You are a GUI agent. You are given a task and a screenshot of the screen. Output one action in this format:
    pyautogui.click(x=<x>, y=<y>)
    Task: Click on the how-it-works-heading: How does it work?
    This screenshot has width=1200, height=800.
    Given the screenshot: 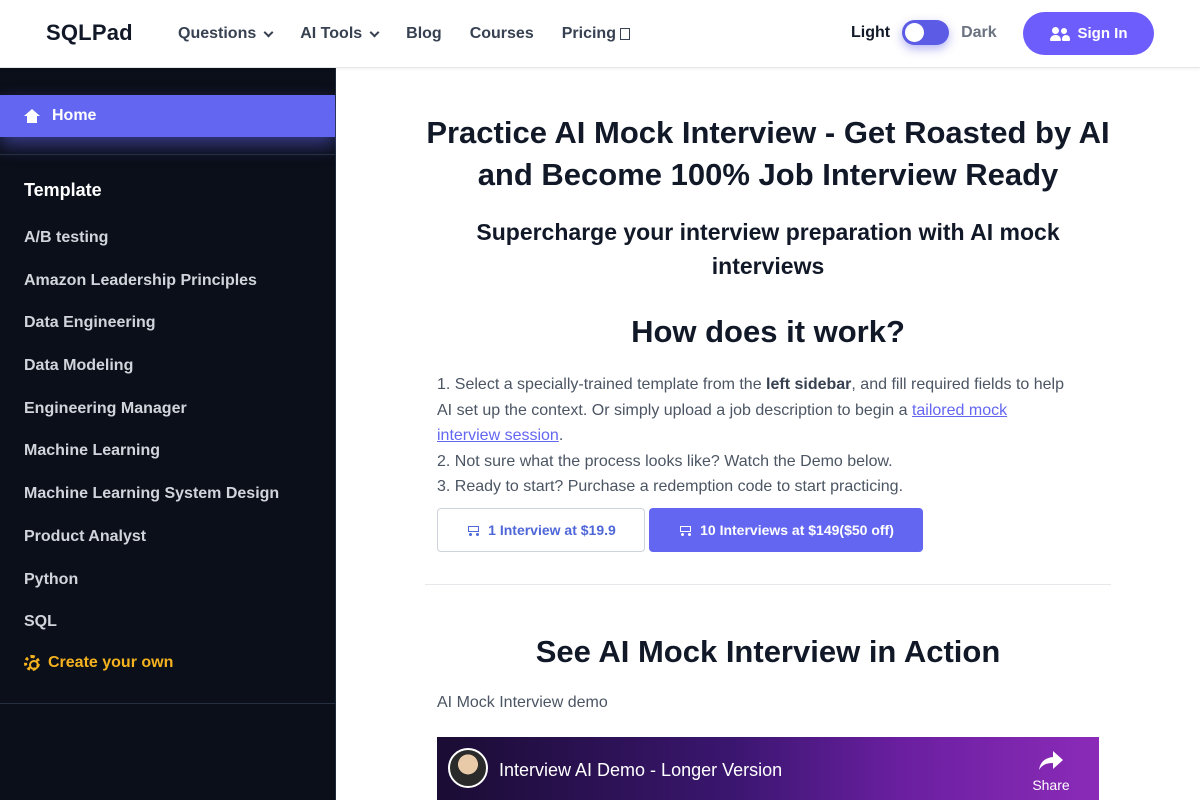 What is the action you would take?
    pyautogui.click(x=768, y=331)
    